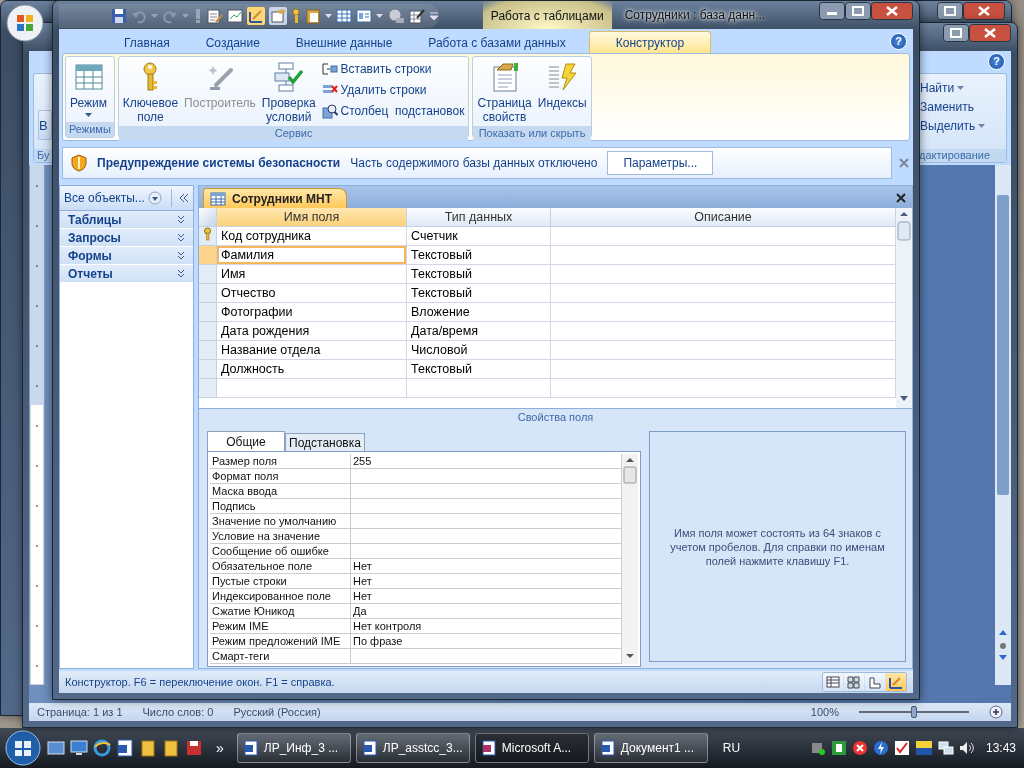 This screenshot has width=1024, height=768. Describe the element at coordinates (966, 748) in the screenshot. I see `speaker-icon` at that location.